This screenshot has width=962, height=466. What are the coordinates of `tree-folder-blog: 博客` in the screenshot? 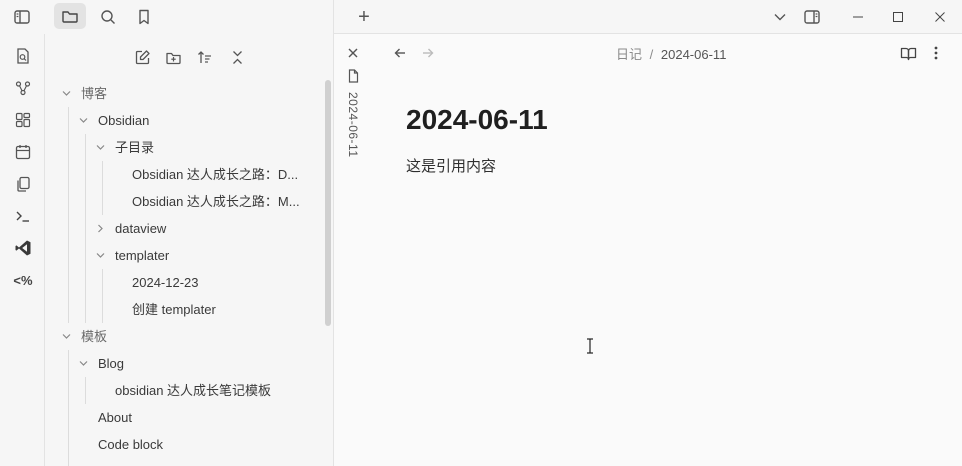 It's located at (196, 93).